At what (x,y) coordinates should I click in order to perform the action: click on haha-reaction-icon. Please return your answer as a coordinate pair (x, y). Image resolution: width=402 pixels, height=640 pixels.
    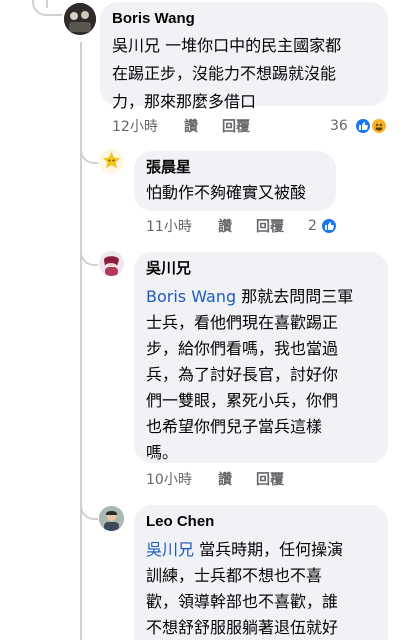
    Looking at the image, I should click on (379, 126).